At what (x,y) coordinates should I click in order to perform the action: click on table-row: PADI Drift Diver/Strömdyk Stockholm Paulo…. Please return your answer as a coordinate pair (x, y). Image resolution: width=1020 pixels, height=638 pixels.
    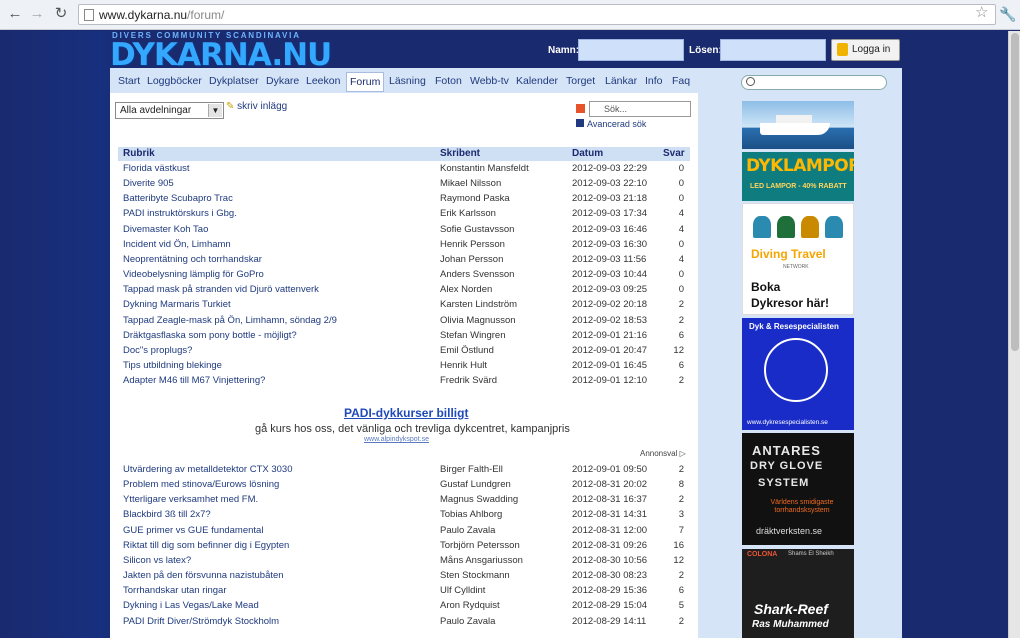
    Looking at the image, I should click on (404, 622).